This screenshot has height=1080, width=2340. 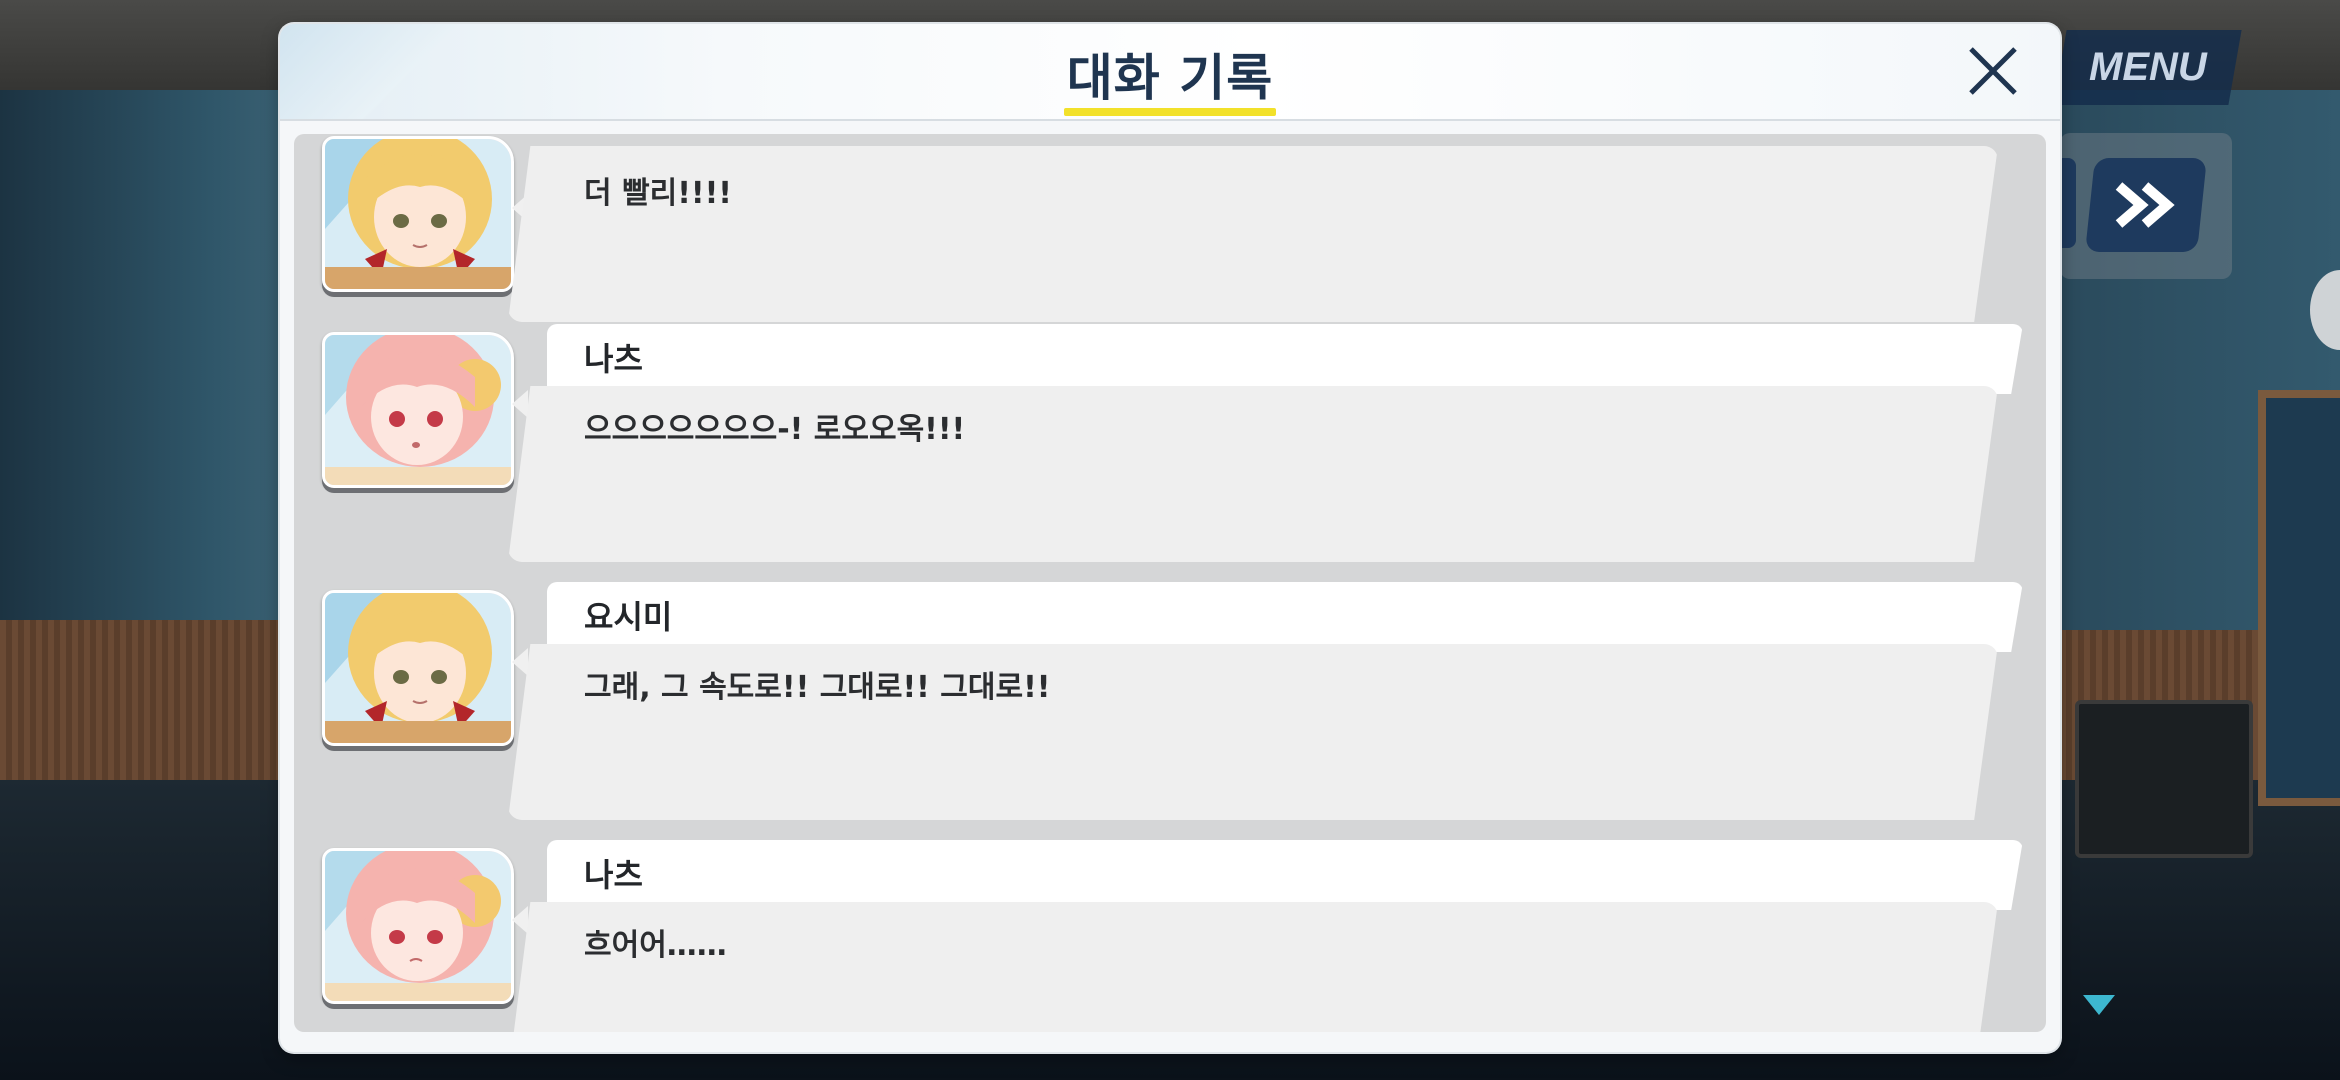 I want to click on auto-button-edge, so click(x=2068, y=203).